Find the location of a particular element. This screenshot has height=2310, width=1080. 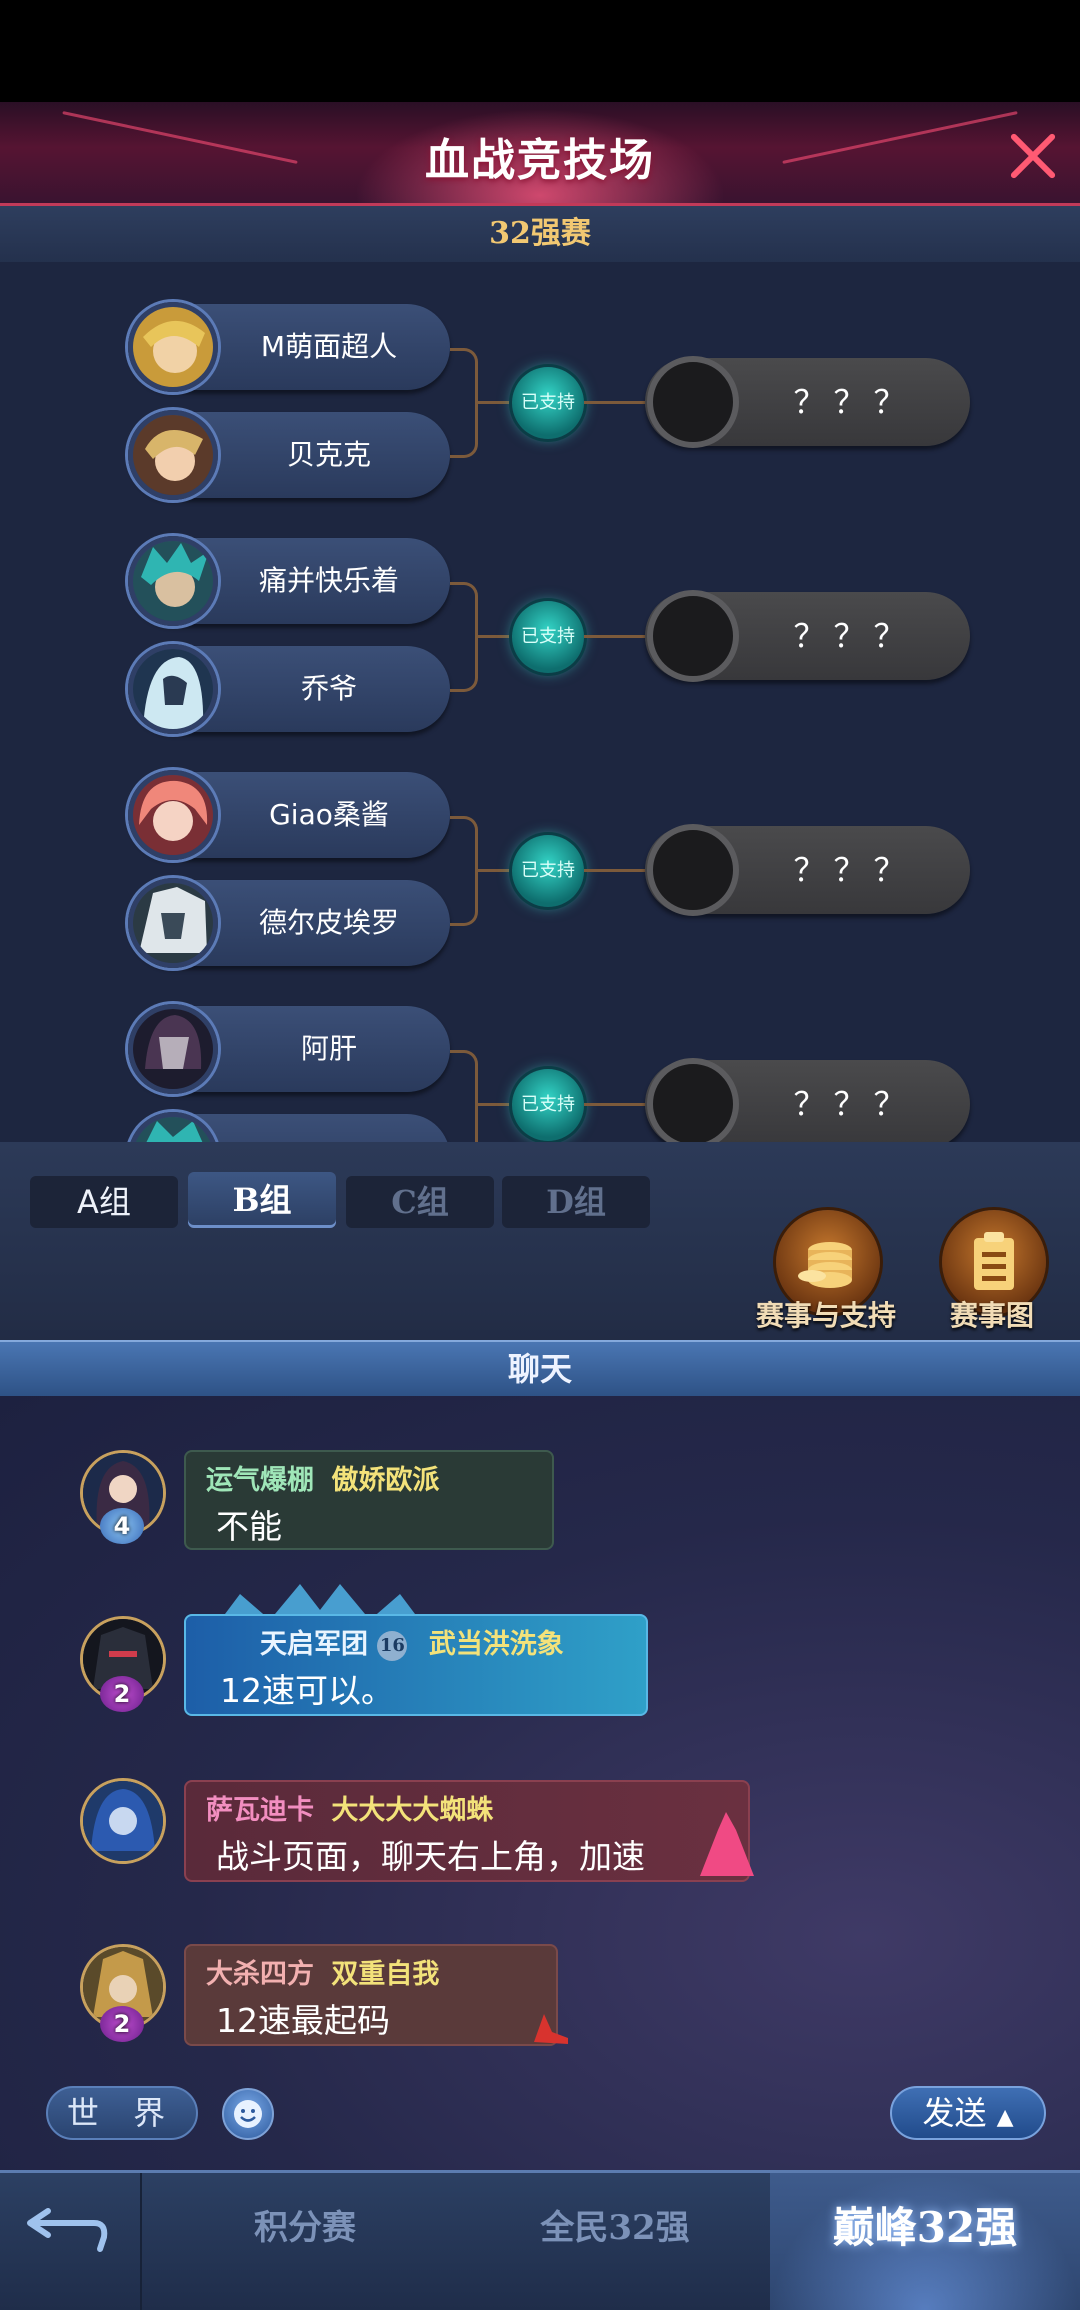

sender-name: 傲娇欧派 is located at coordinates (385, 1480).